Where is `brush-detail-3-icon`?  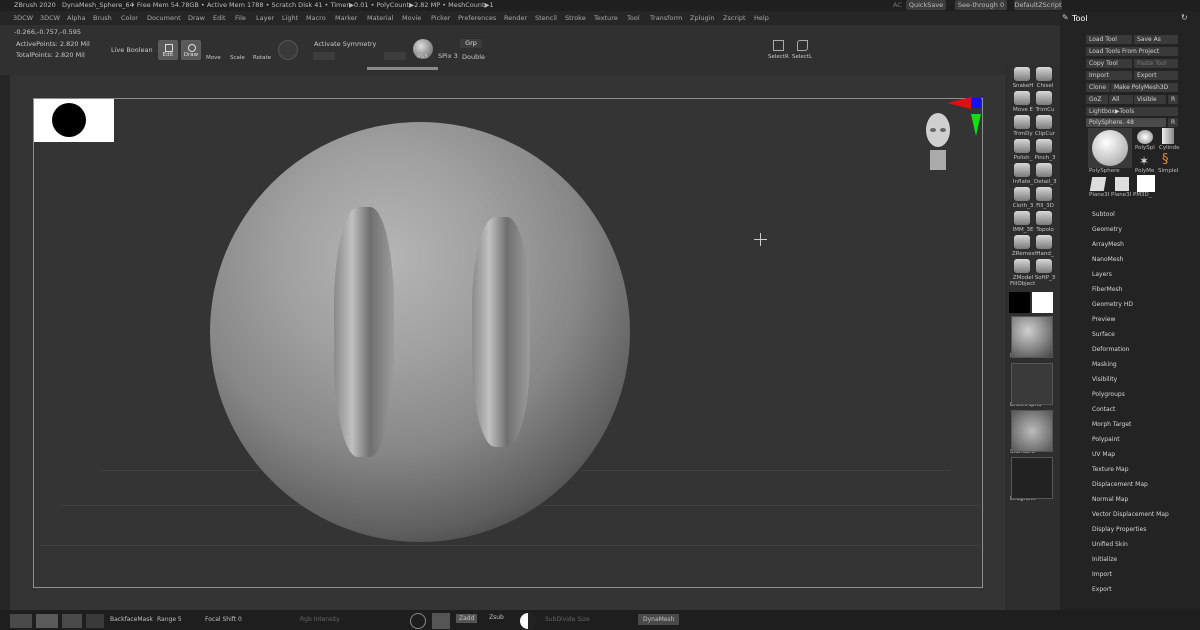
brush-detail-3-icon is located at coordinates (1044, 170).